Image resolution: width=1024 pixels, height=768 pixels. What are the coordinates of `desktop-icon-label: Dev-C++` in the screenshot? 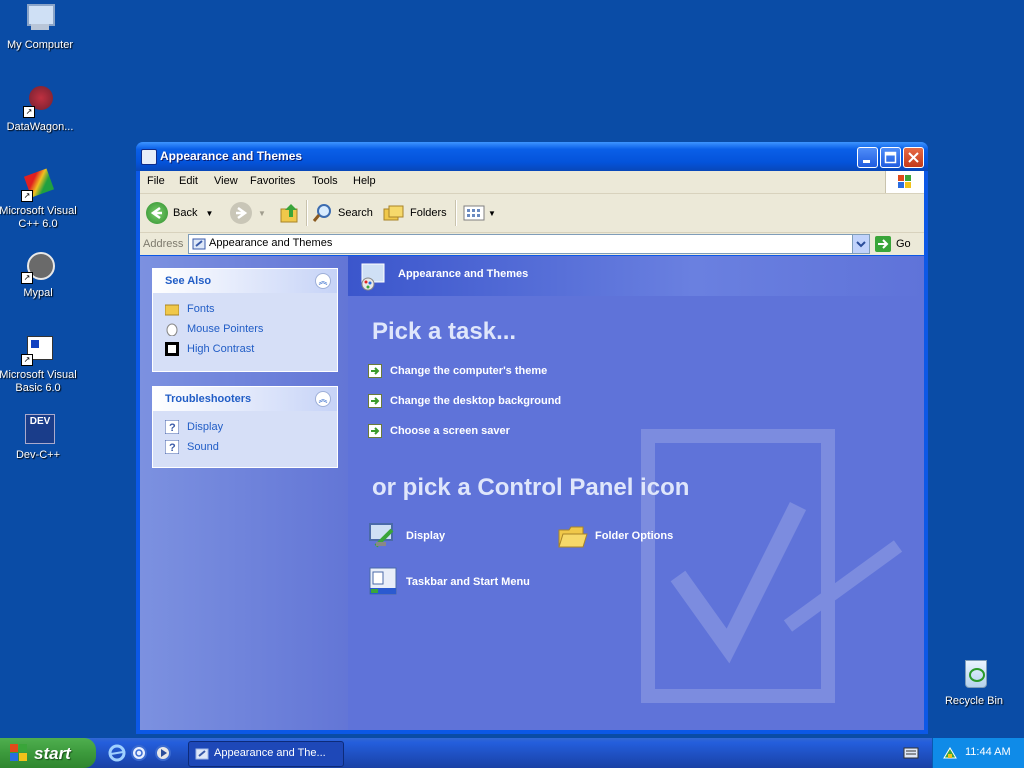 It's located at (38, 455).